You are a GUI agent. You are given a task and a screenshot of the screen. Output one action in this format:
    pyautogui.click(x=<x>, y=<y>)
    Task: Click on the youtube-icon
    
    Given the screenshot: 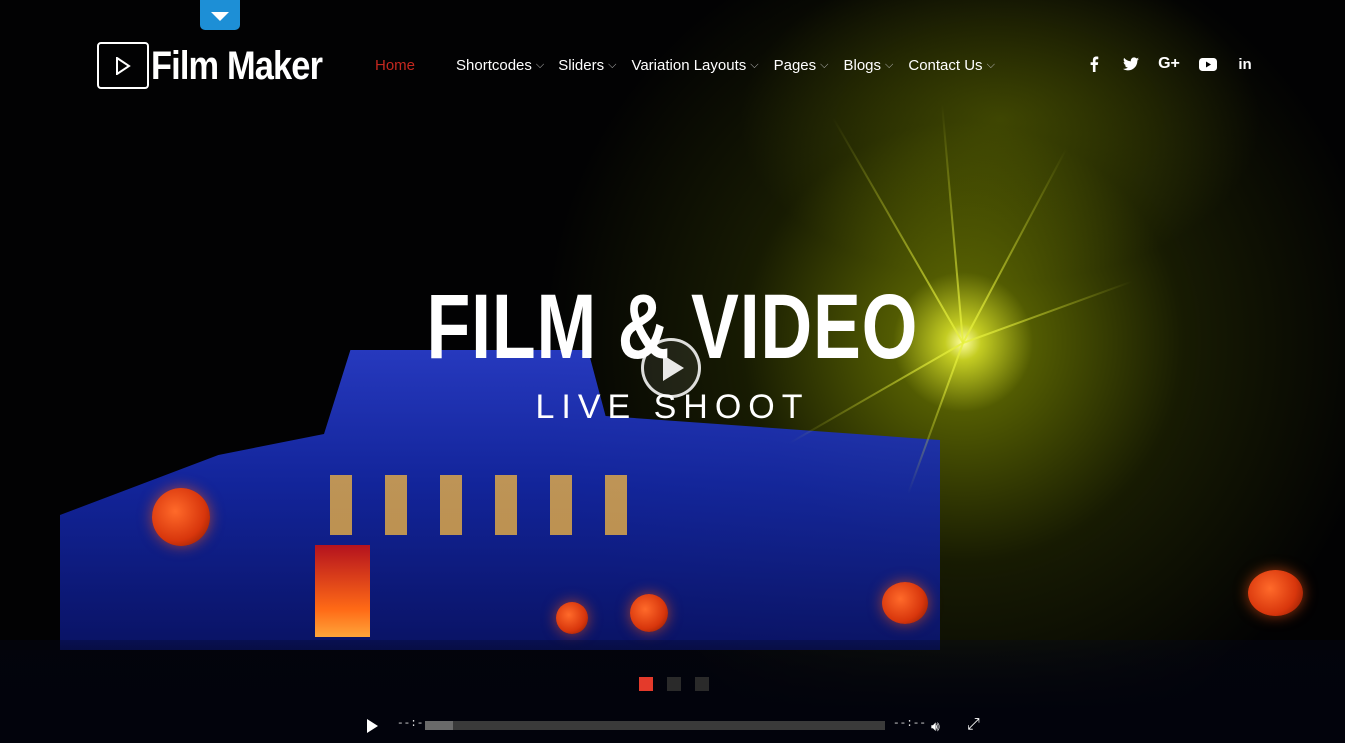 What is the action you would take?
    pyautogui.click(x=1208, y=64)
    